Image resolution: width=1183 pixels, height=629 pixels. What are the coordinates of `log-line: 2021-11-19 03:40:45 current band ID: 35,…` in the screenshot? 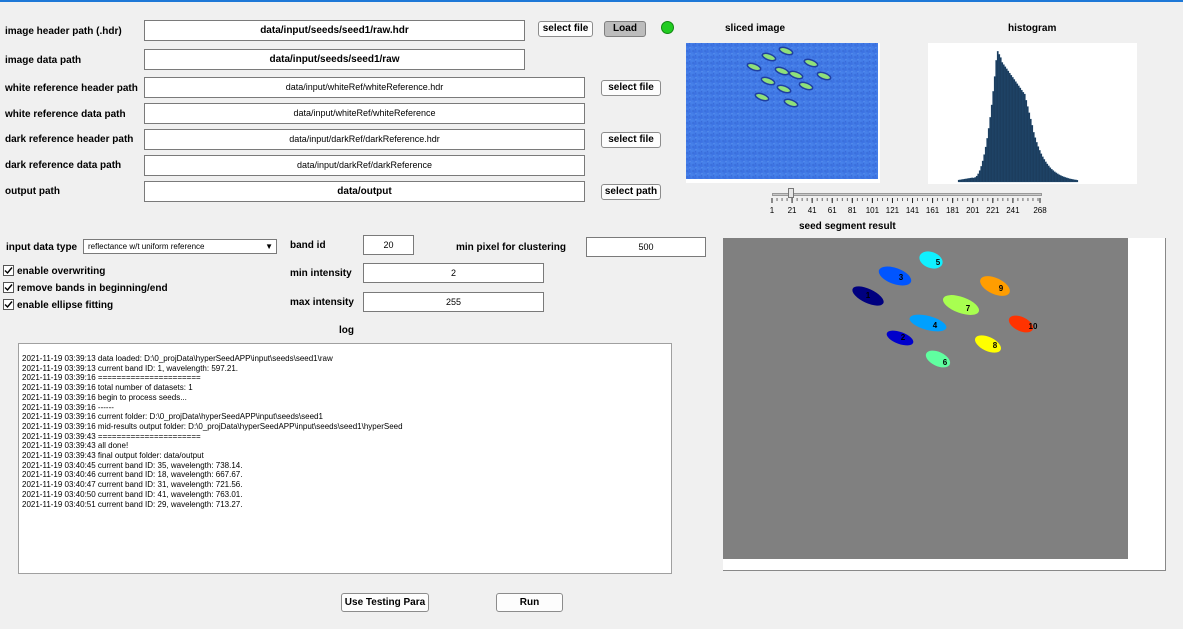 It's located at (132, 465).